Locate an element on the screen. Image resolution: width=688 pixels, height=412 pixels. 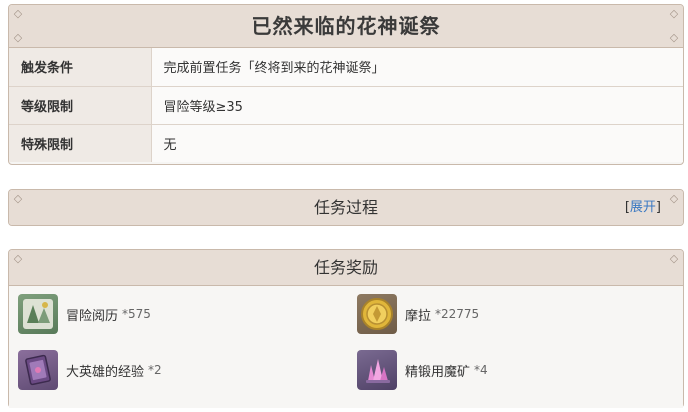
reward-item: 摩拉 *22775 is located at coordinates (418, 314).